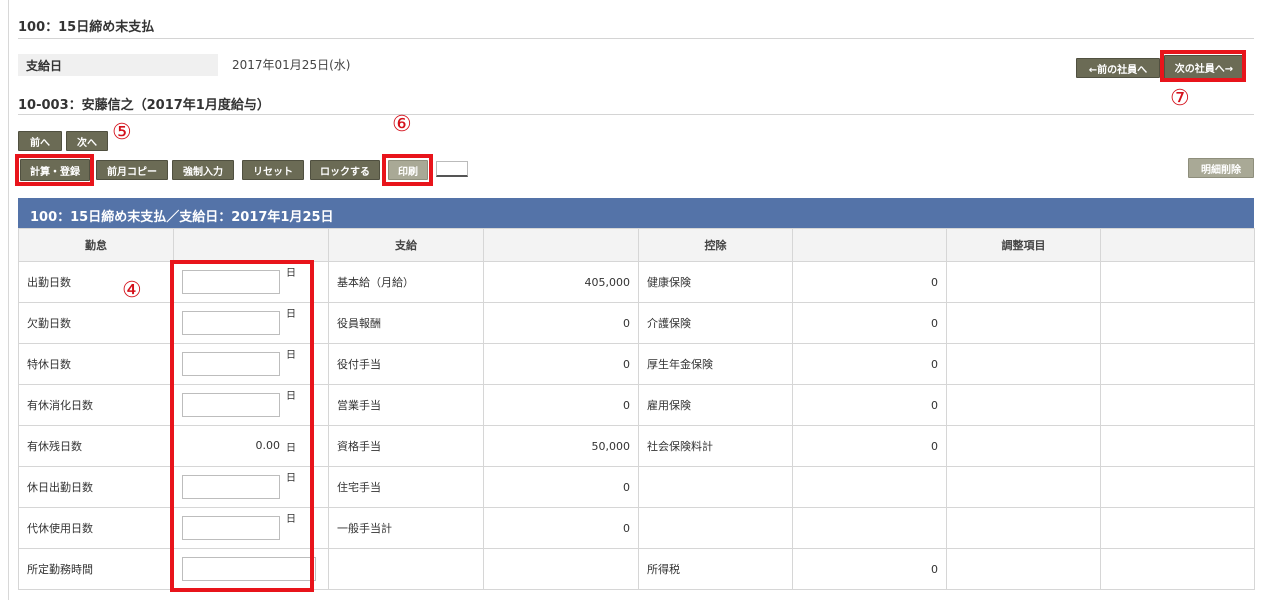 Image resolution: width=1274 pixels, height=600 pixels. I want to click on employee-title: 10-003：安藤信之（2017年1月度給与）, so click(144, 105).